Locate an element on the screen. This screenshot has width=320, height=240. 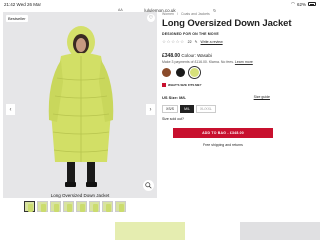
size-label: US Size: M/L is located at coordinates (174, 97).